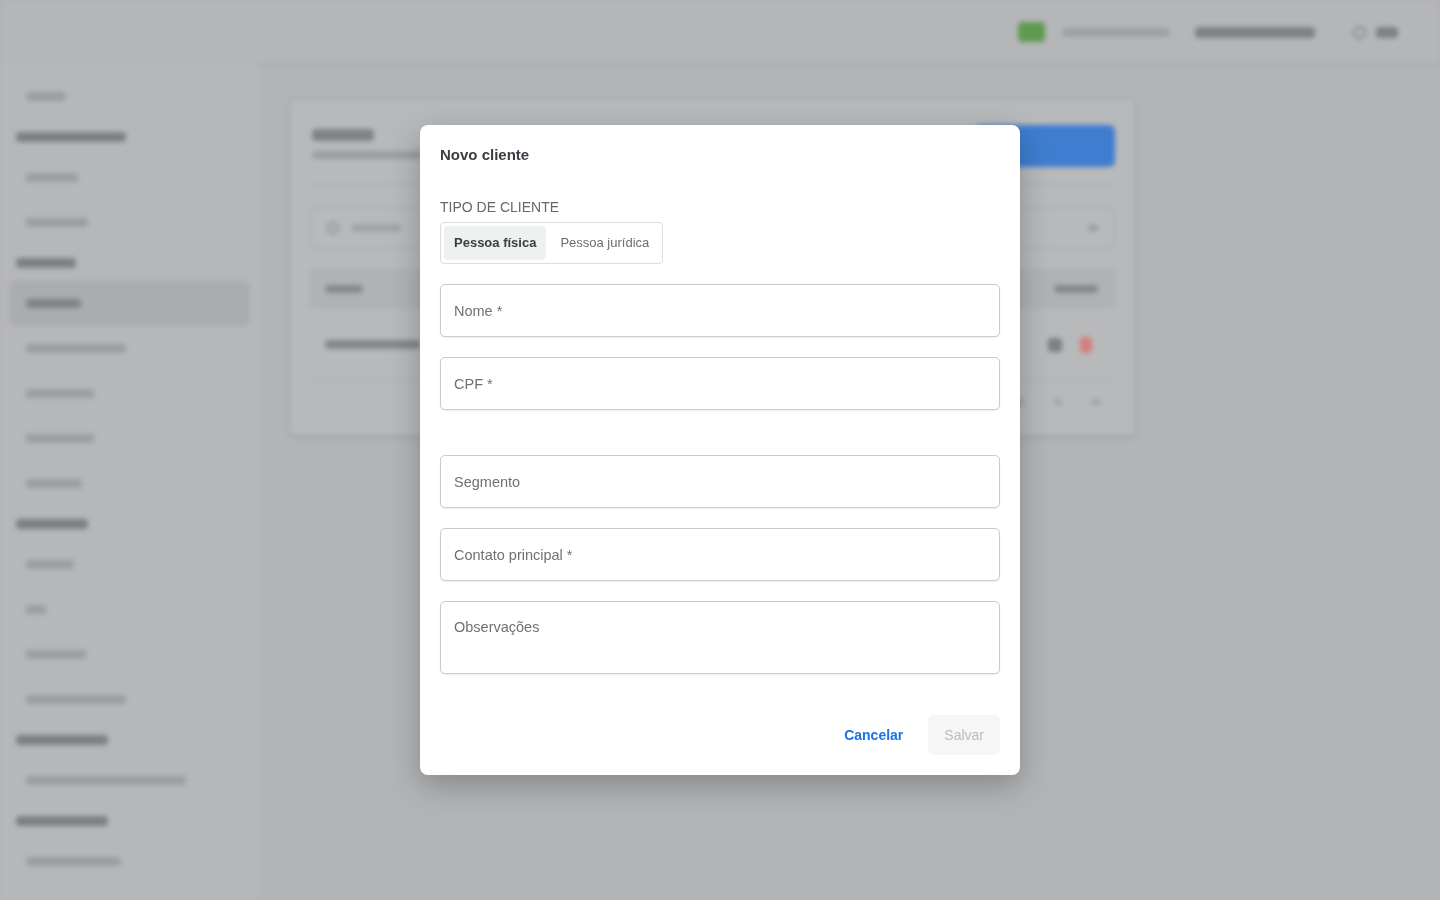  I want to click on text-field: Segmento, so click(720, 481).